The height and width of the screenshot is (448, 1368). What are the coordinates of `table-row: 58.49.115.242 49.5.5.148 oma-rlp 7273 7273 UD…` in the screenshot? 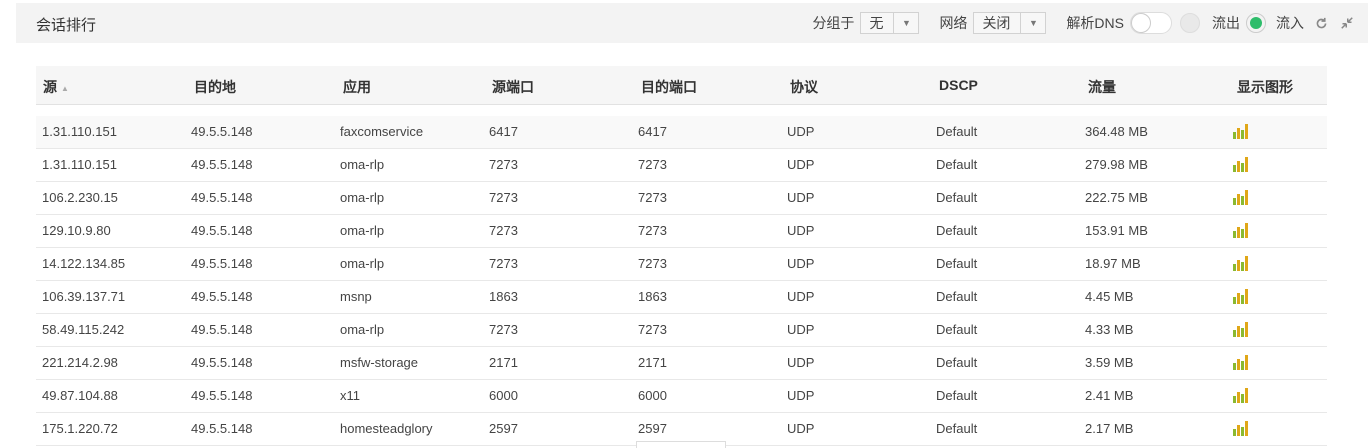 It's located at (681, 330).